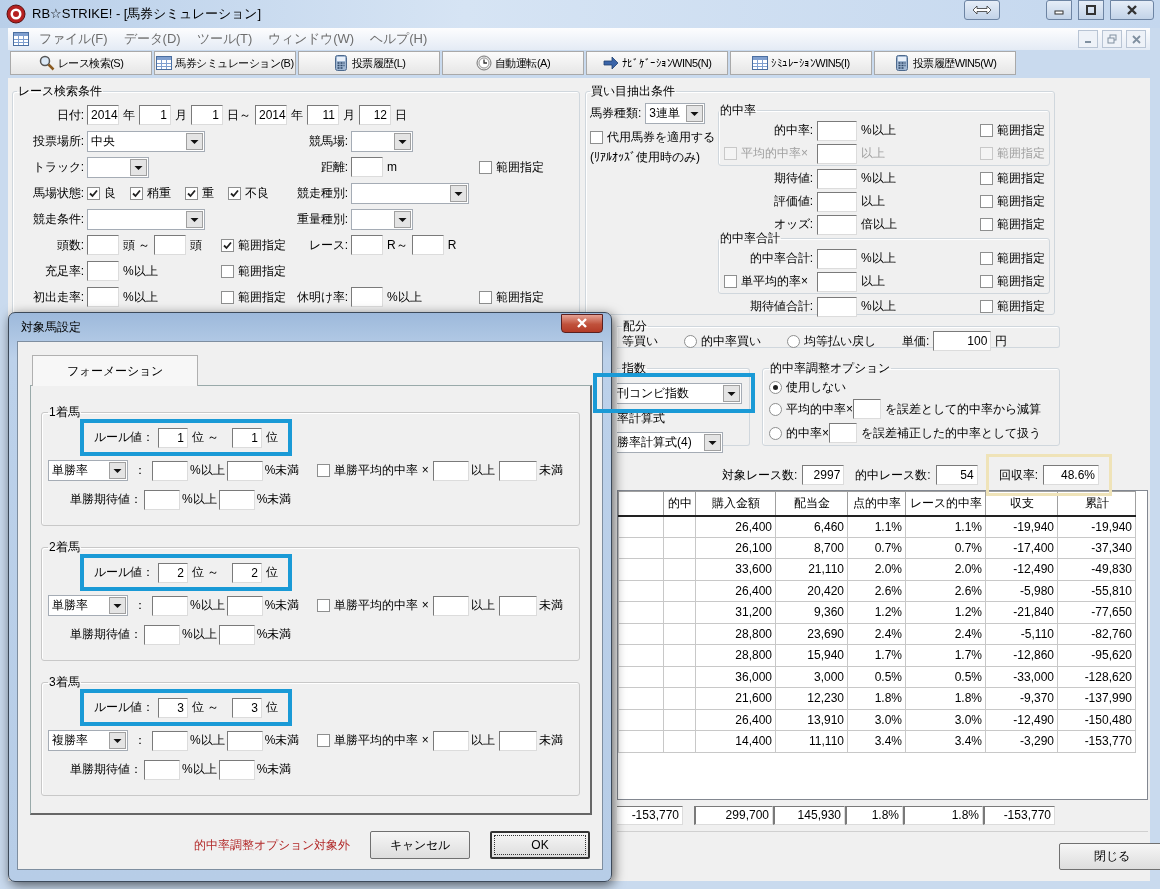  What do you see at coordinates (801, 63) in the screenshot?
I see `toolbar-button: ｼﾐｭﾚｰｼｮﾝWIN5(I)` at bounding box center [801, 63].